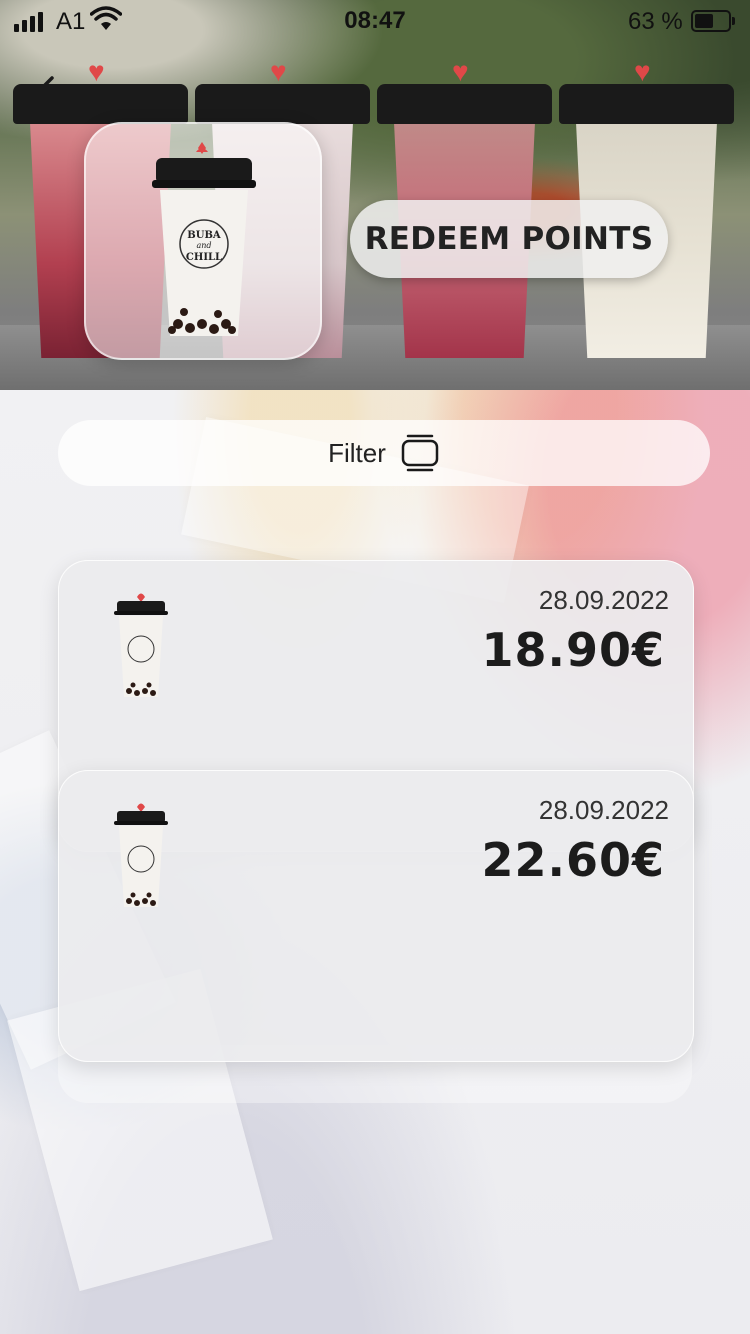 This screenshot has height=1334, width=750. Describe the element at coordinates (203, 245) in the screenshot. I see `brand-logo-line2: and` at that location.